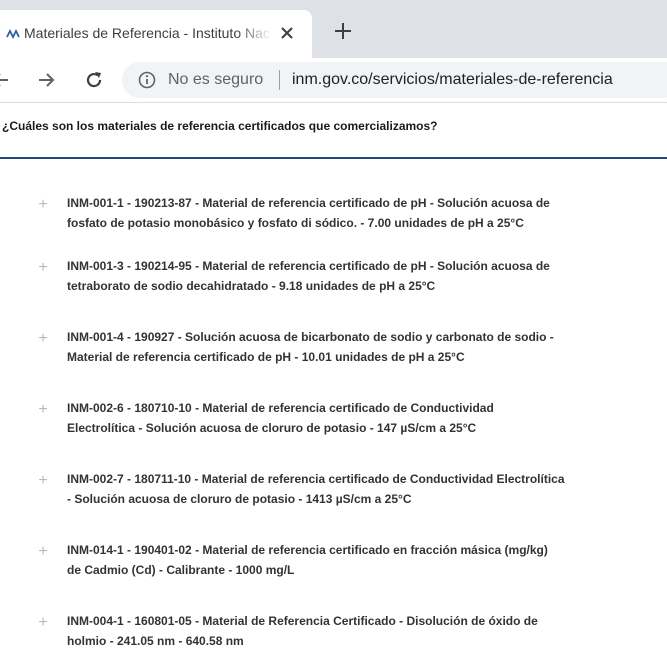  What do you see at coordinates (215, 80) in the screenshot?
I see `security-status: No es seguro` at bounding box center [215, 80].